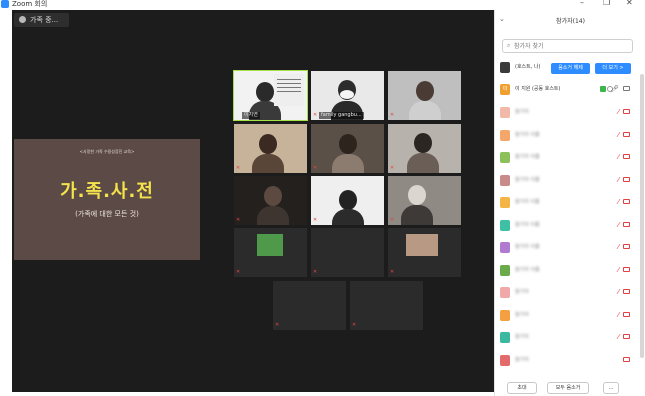 The height and width of the screenshot is (396, 645). What do you see at coordinates (642, 216) in the screenshot?
I see `panel-scrollbar` at bounding box center [642, 216].